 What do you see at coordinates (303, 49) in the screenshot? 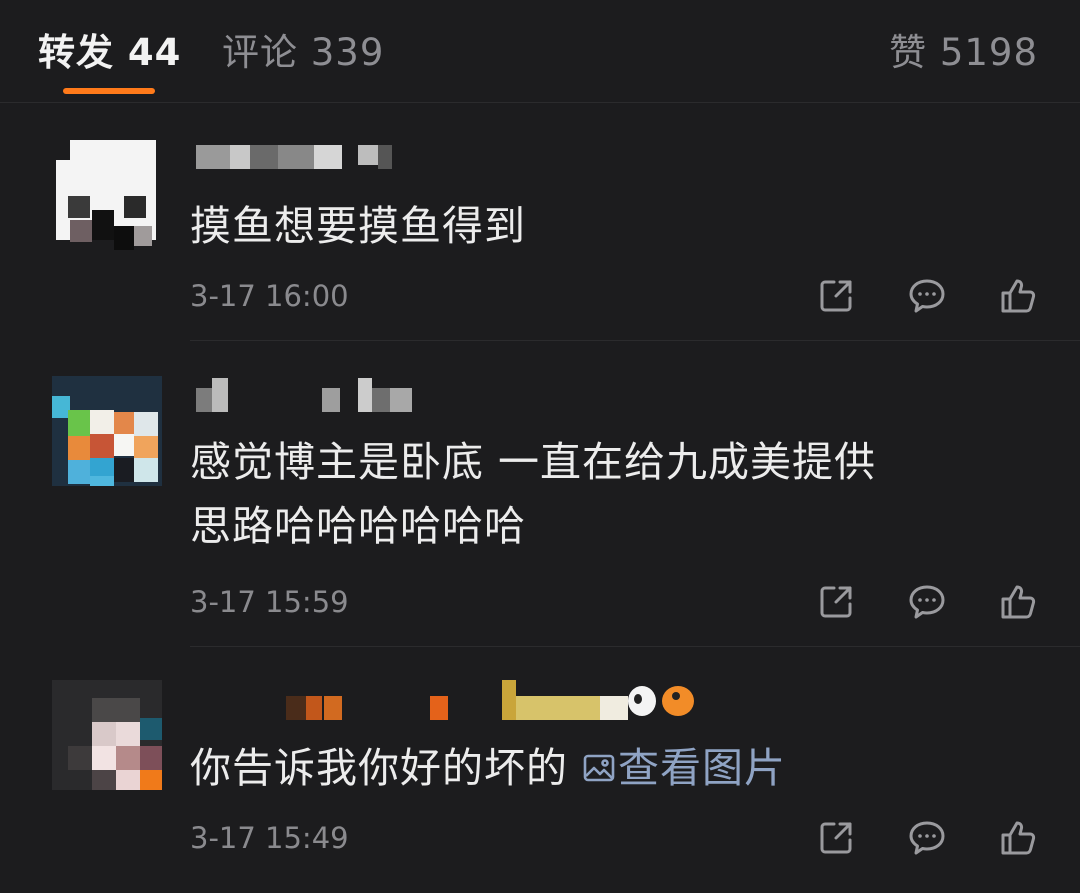
I see `tab-comment: 评论 339` at bounding box center [303, 49].